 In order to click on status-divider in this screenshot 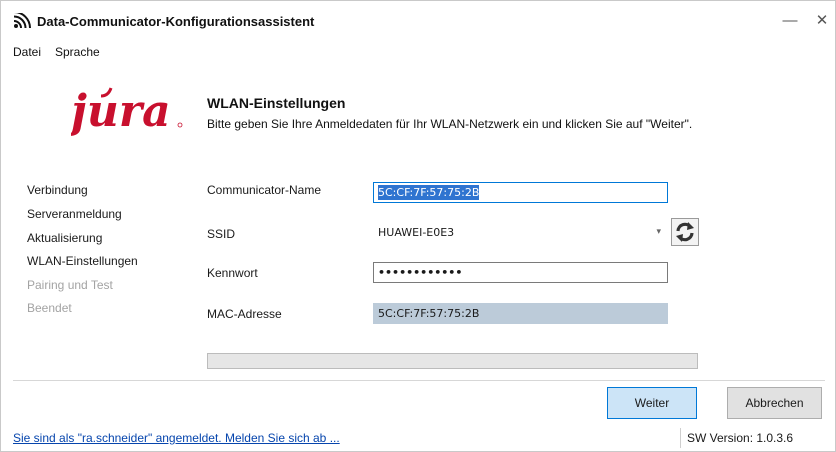, I will do `click(680, 438)`.